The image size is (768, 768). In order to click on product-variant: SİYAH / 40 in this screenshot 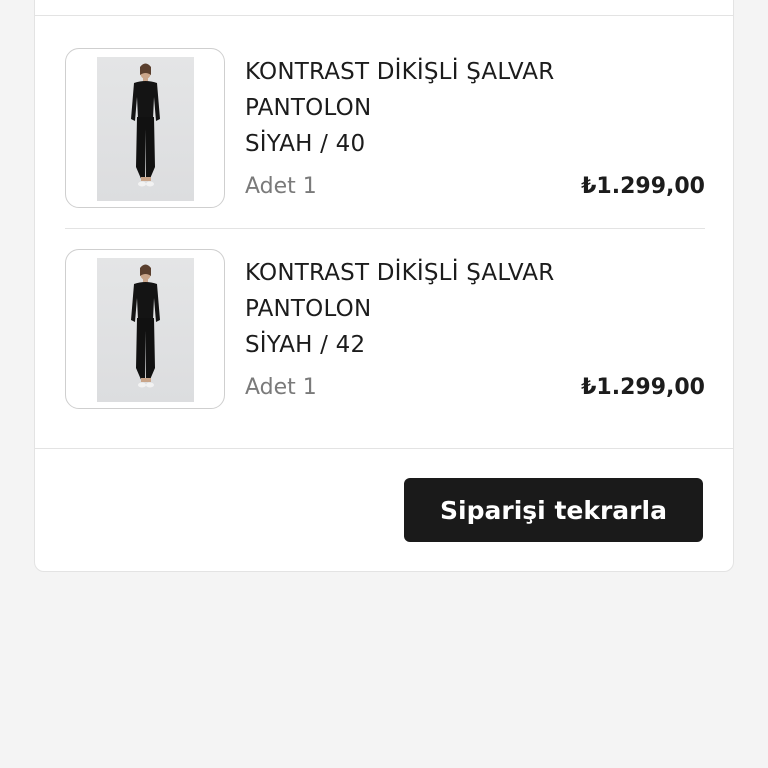, I will do `click(305, 144)`.